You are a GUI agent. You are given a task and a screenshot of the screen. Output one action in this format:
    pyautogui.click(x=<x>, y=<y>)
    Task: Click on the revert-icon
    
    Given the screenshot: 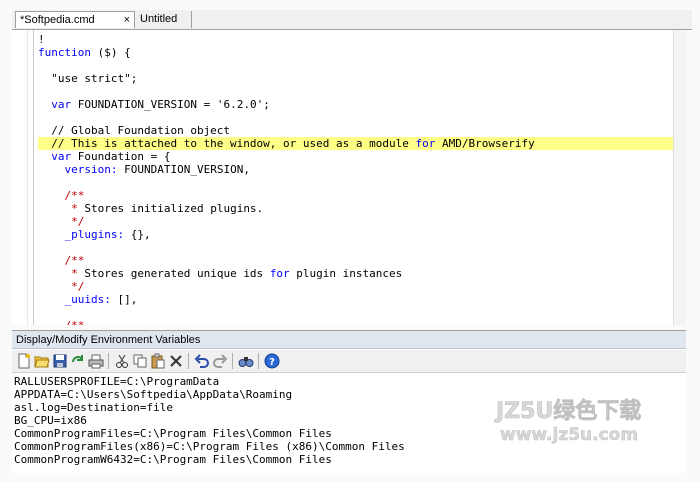 What is the action you would take?
    pyautogui.click(x=78, y=361)
    